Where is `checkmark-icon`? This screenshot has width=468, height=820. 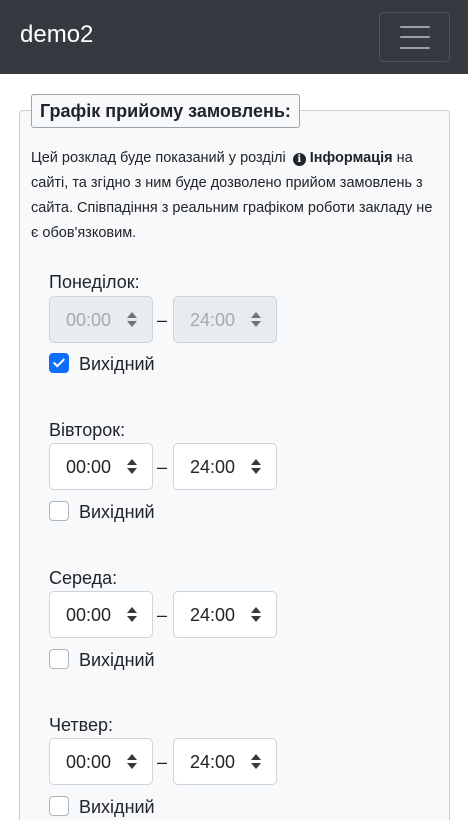
checkmark-icon is located at coordinates (59, 361).